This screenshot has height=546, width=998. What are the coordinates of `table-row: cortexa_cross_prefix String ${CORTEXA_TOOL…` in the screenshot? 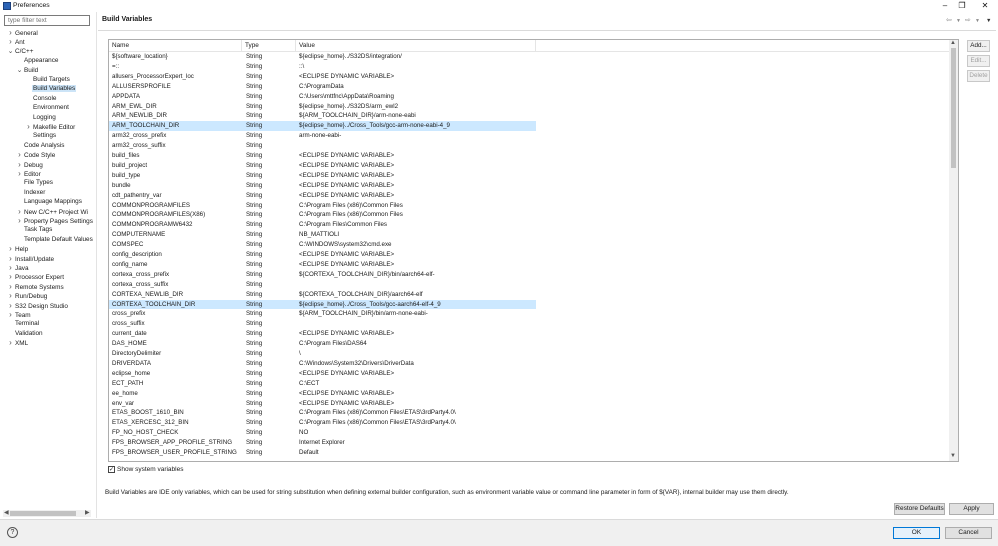 It's located at (322, 275).